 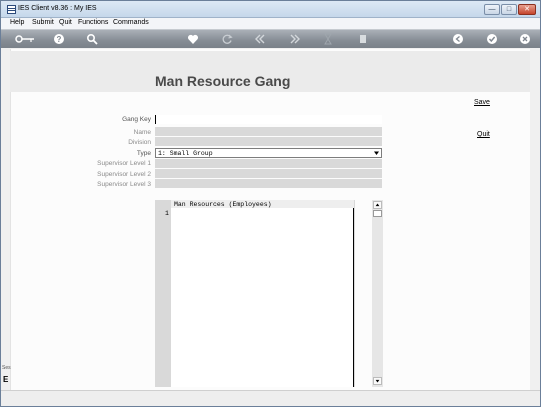 I want to click on side-stub-glyph: E, so click(x=6, y=379).